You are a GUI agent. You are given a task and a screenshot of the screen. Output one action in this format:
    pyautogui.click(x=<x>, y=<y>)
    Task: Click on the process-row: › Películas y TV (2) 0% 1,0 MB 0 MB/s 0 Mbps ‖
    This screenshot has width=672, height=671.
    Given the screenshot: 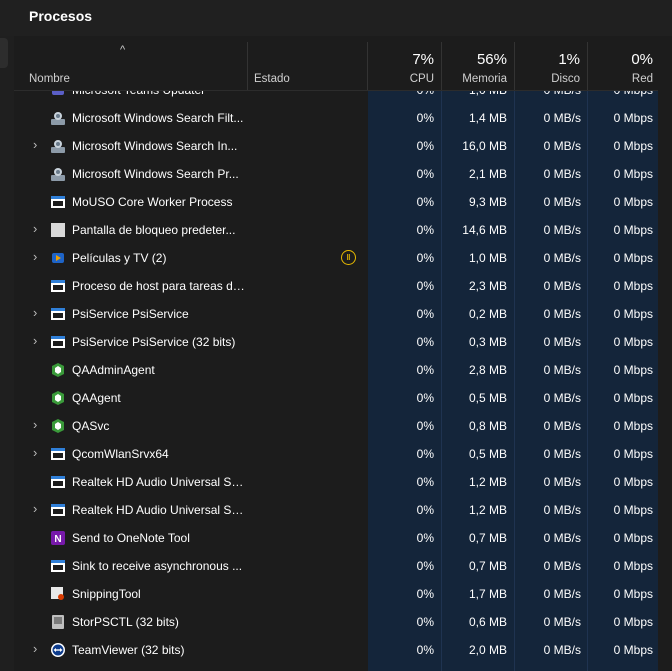 What is the action you would take?
    pyautogui.click(x=336, y=258)
    